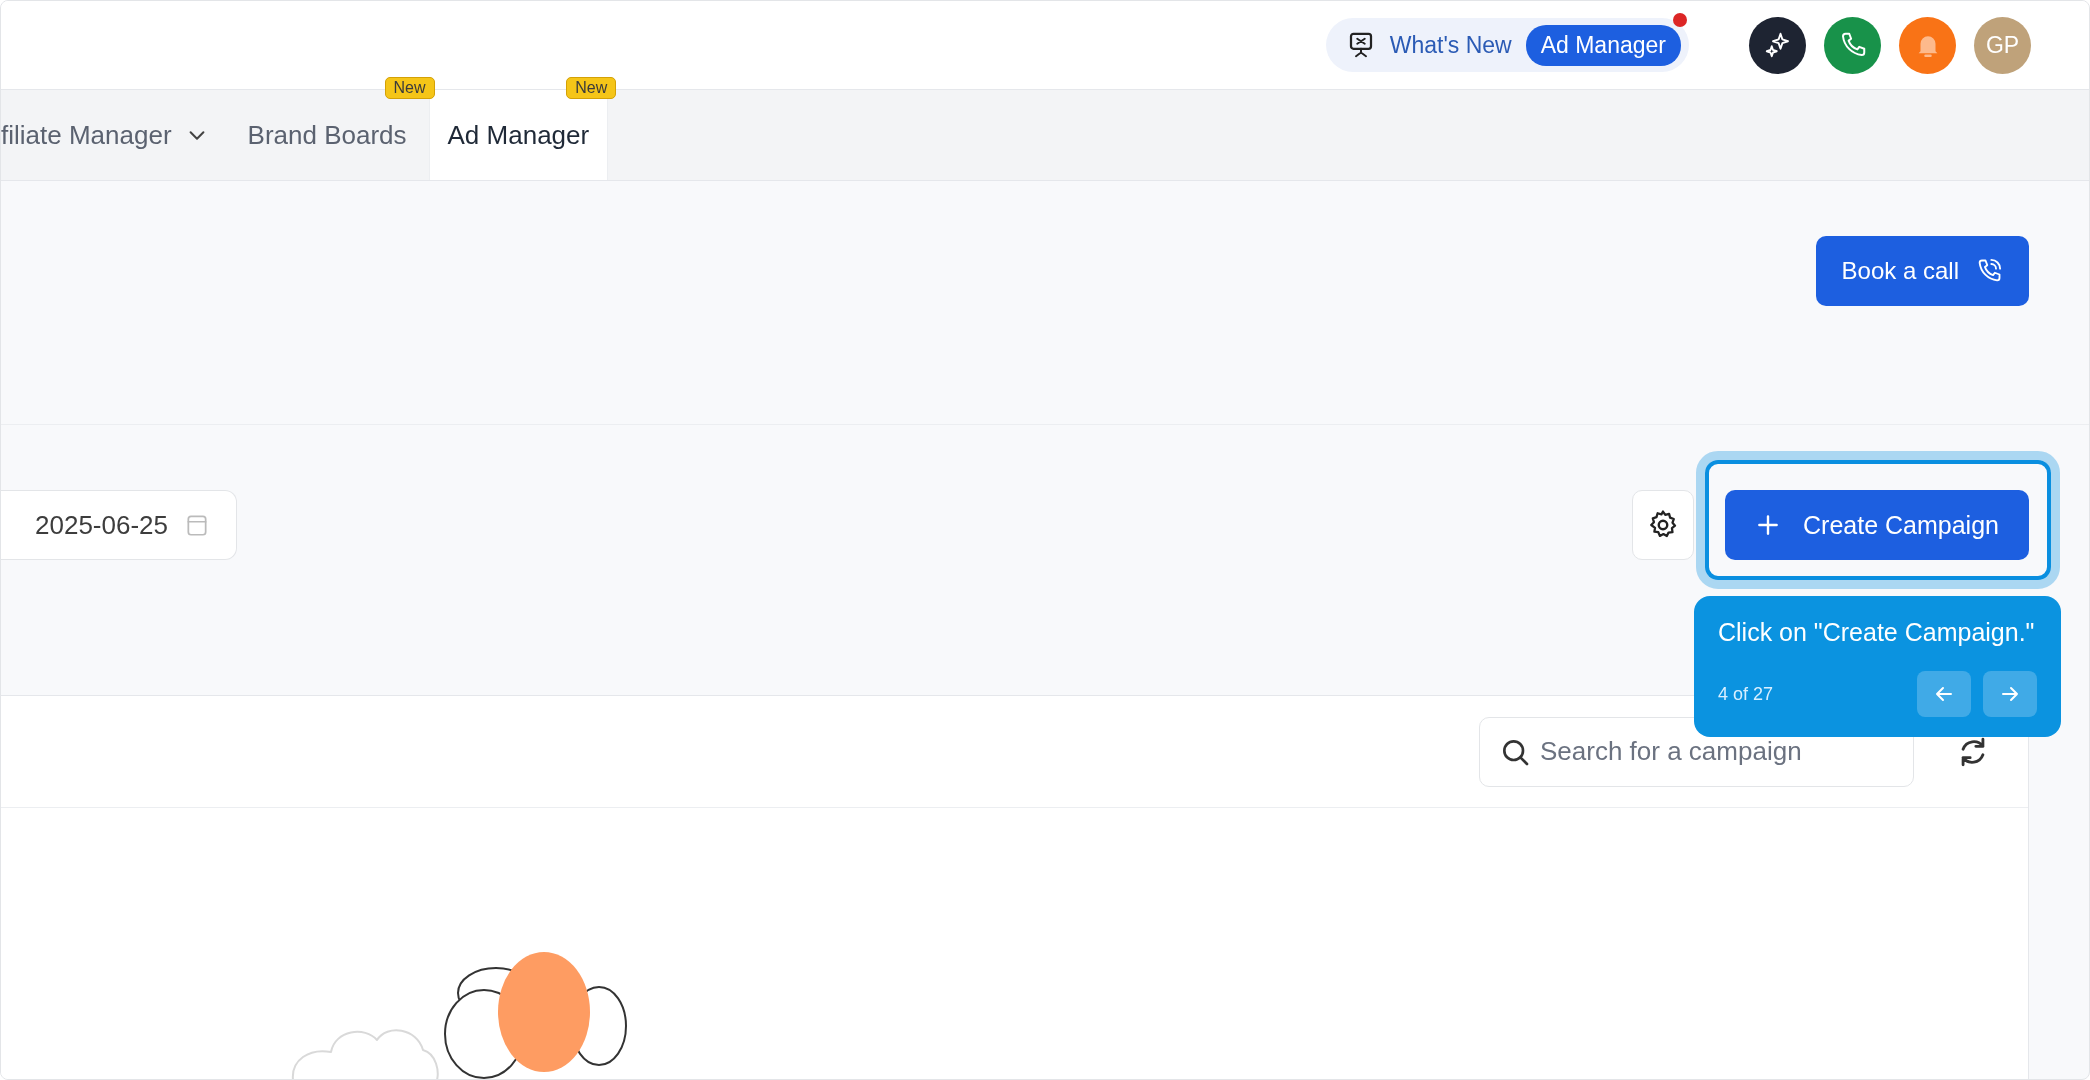 Image resolution: width=2090 pixels, height=1080 pixels. What do you see at coordinates (1768, 525) in the screenshot?
I see `plus-icon` at bounding box center [1768, 525].